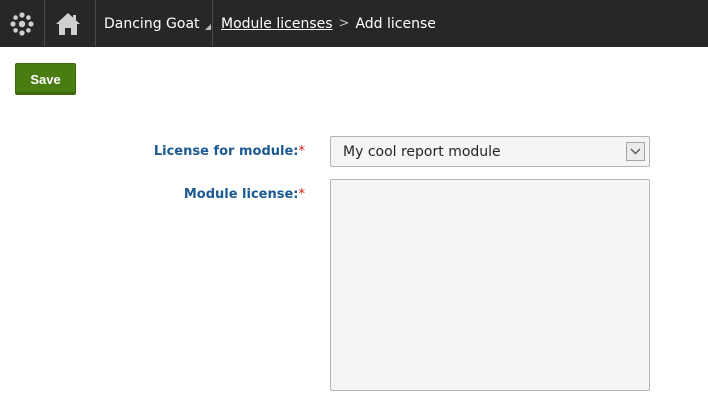  I want to click on site-selector: Dancing Goat, so click(154, 23).